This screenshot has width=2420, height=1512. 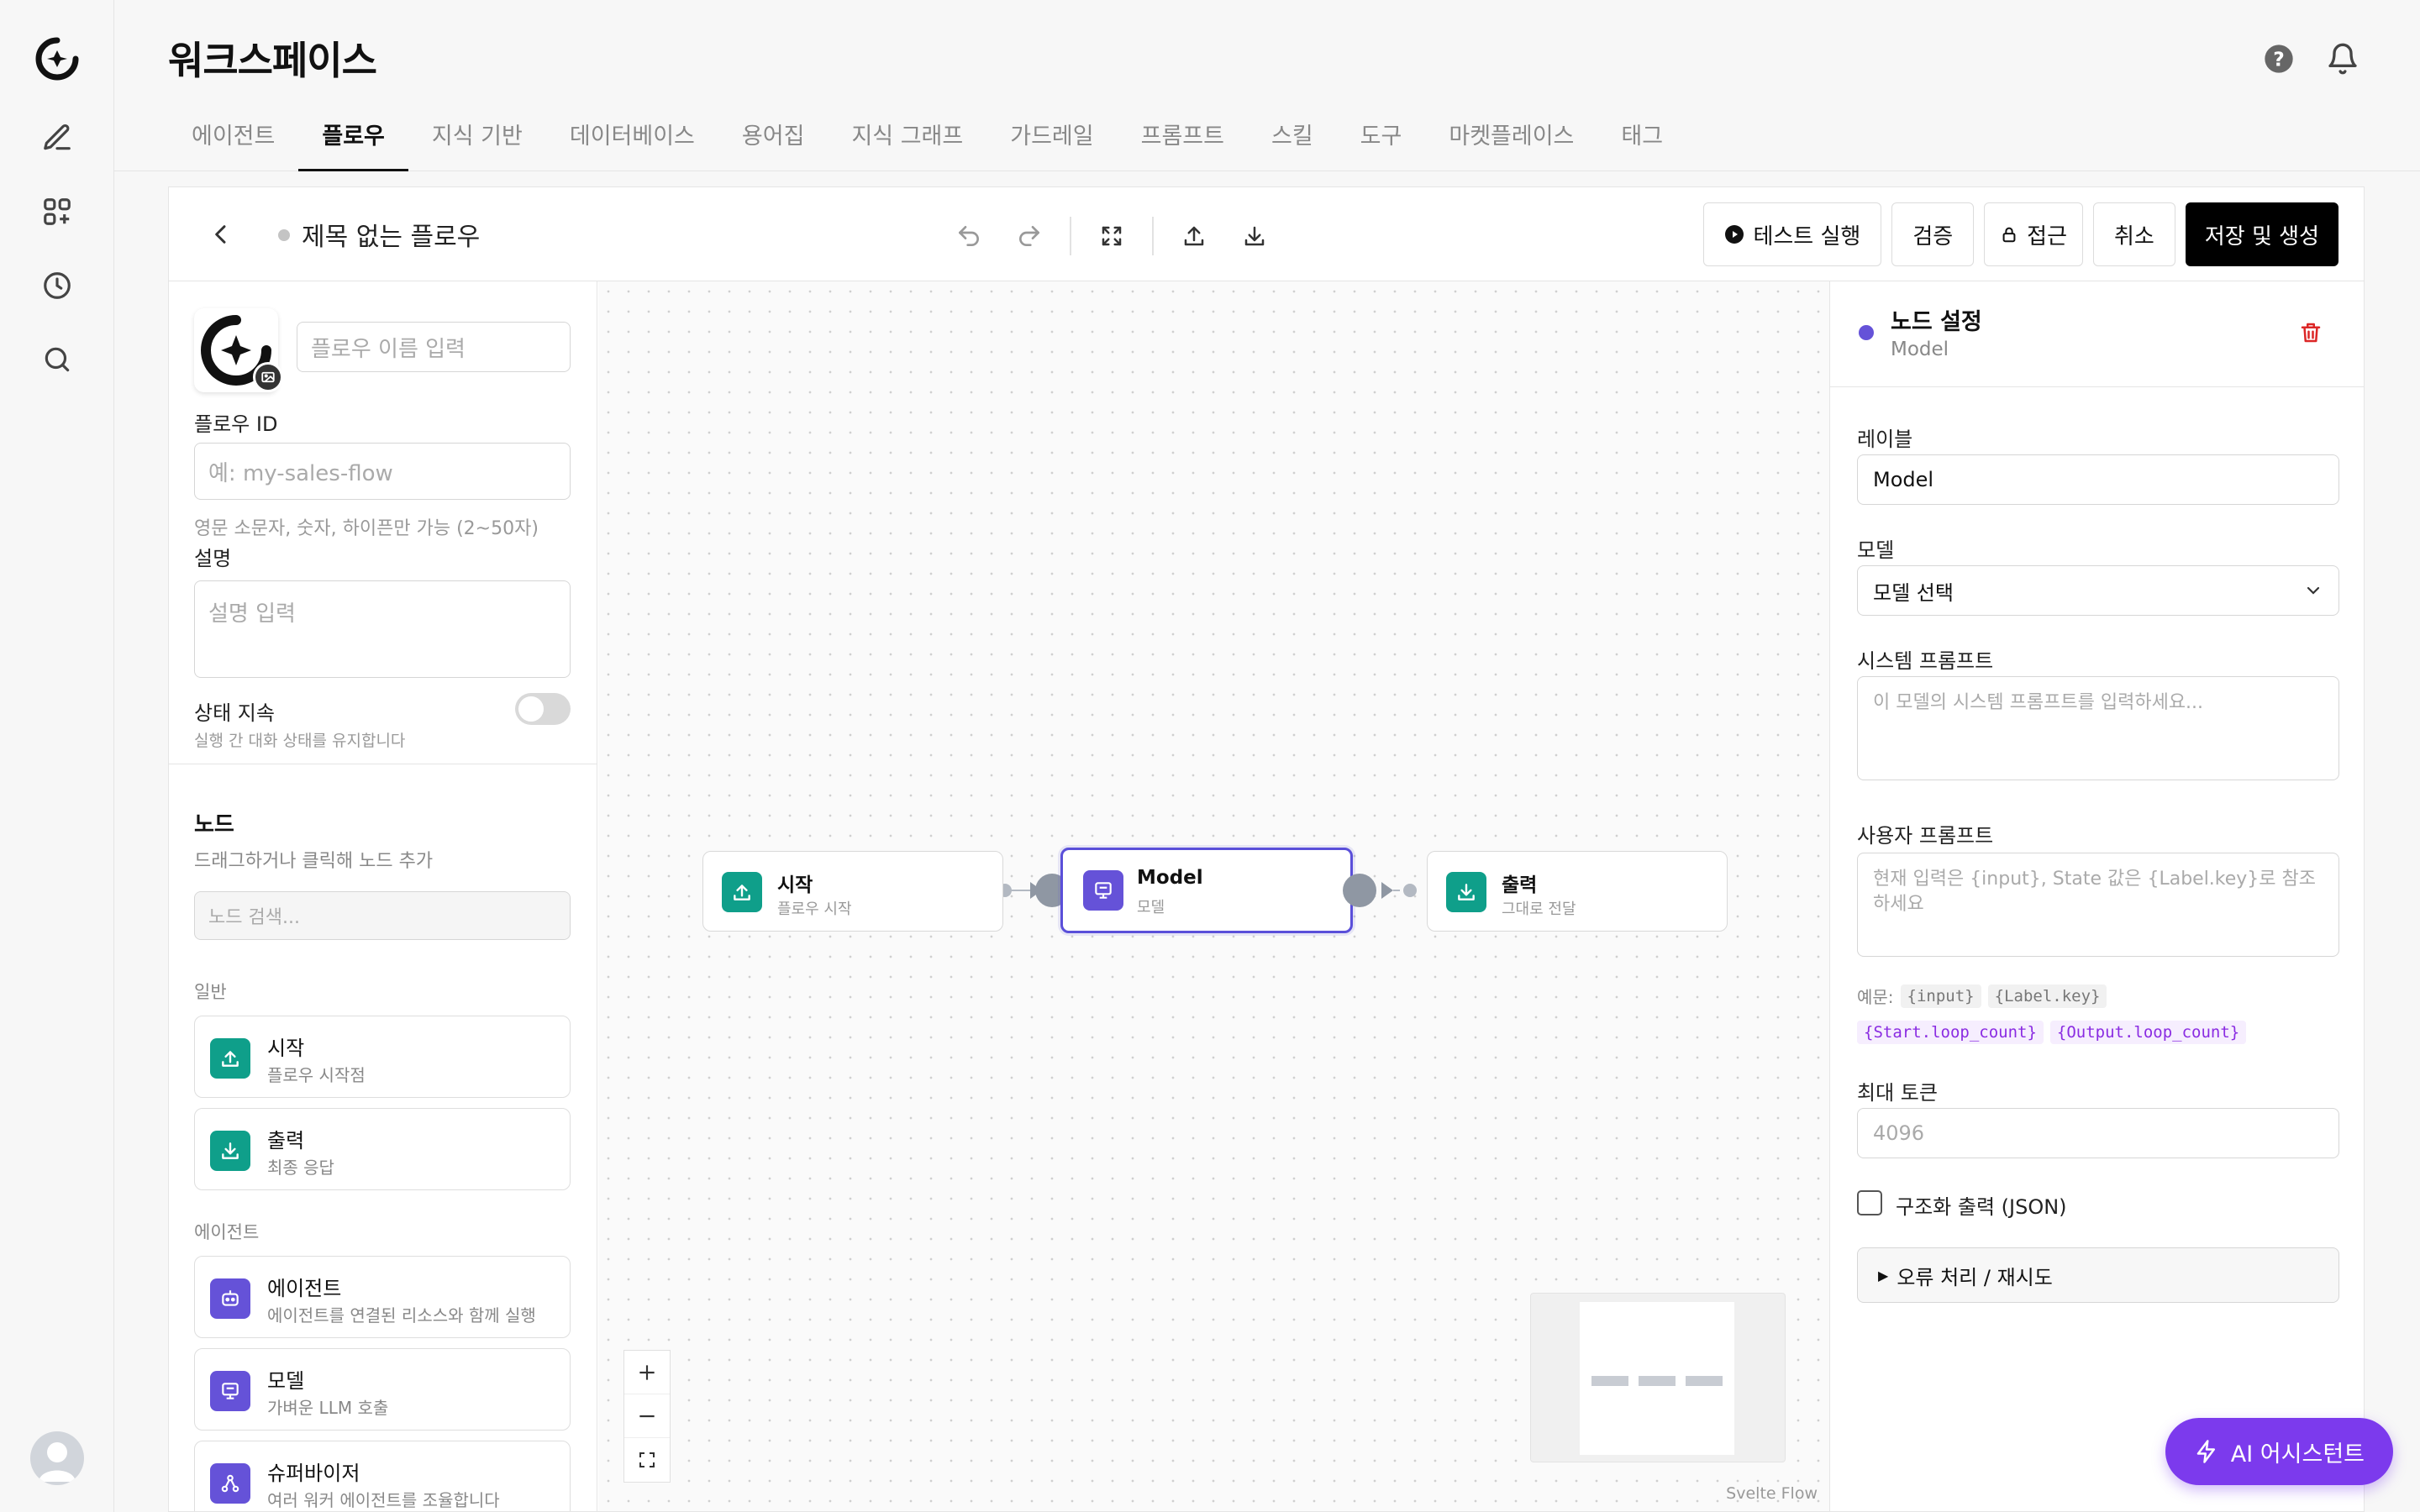 I want to click on lock-icon, so click(x=2009, y=234).